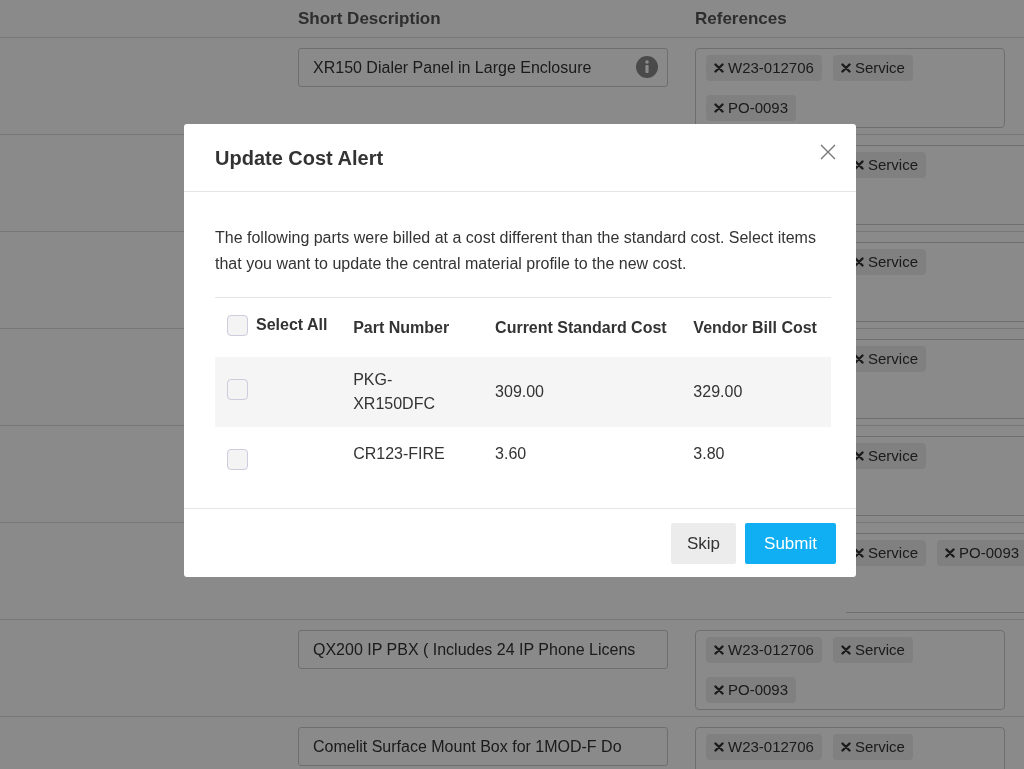  What do you see at coordinates (755, 327) in the screenshot?
I see `column-header: Vendor Bill Cost` at bounding box center [755, 327].